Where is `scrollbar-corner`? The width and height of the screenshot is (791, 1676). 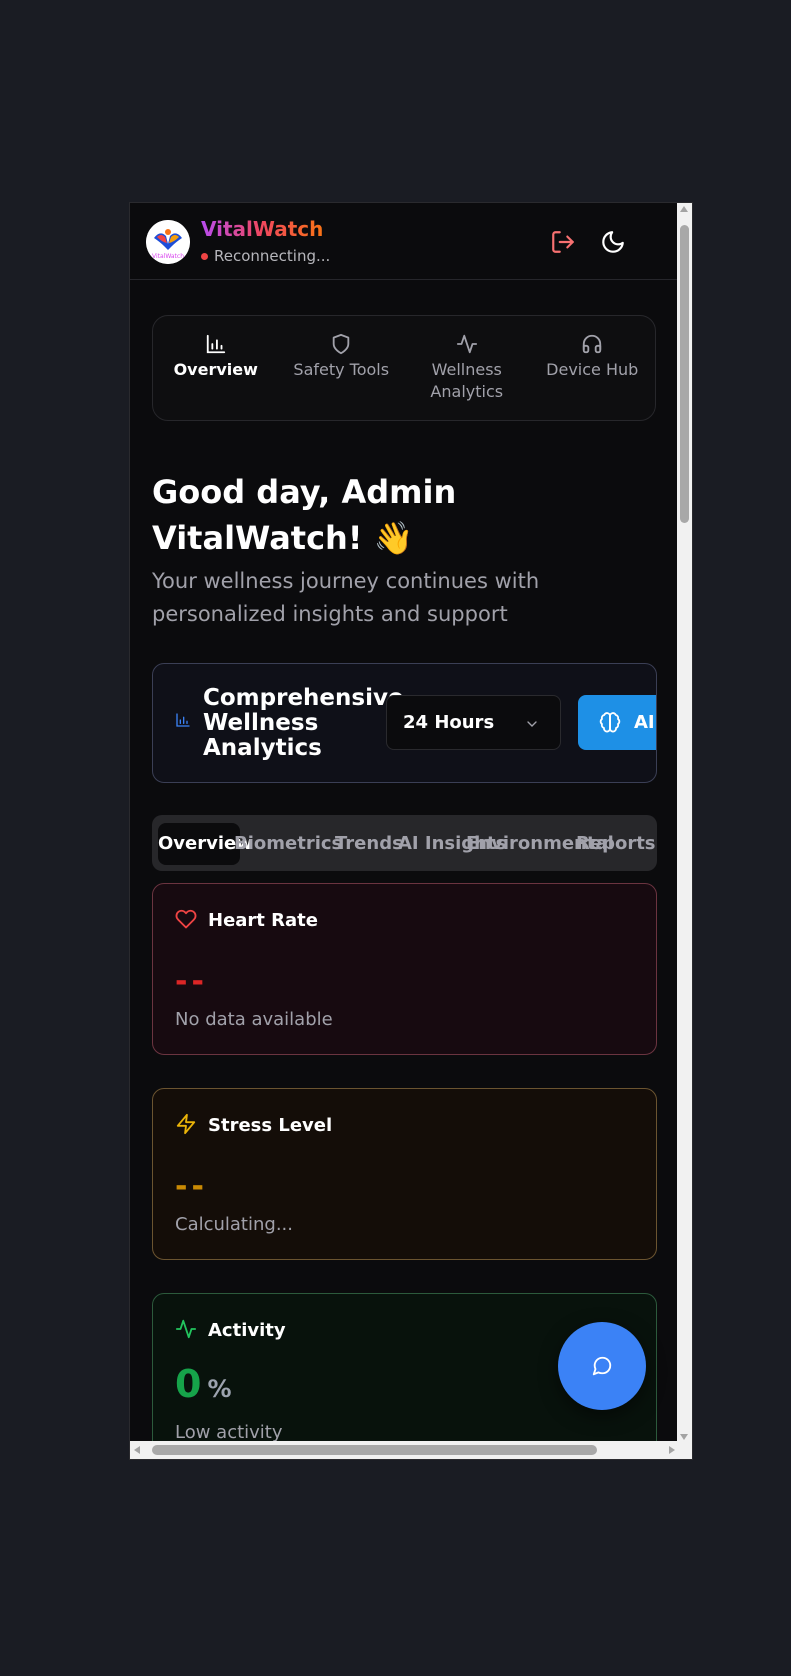 scrollbar-corner is located at coordinates (684, 1450).